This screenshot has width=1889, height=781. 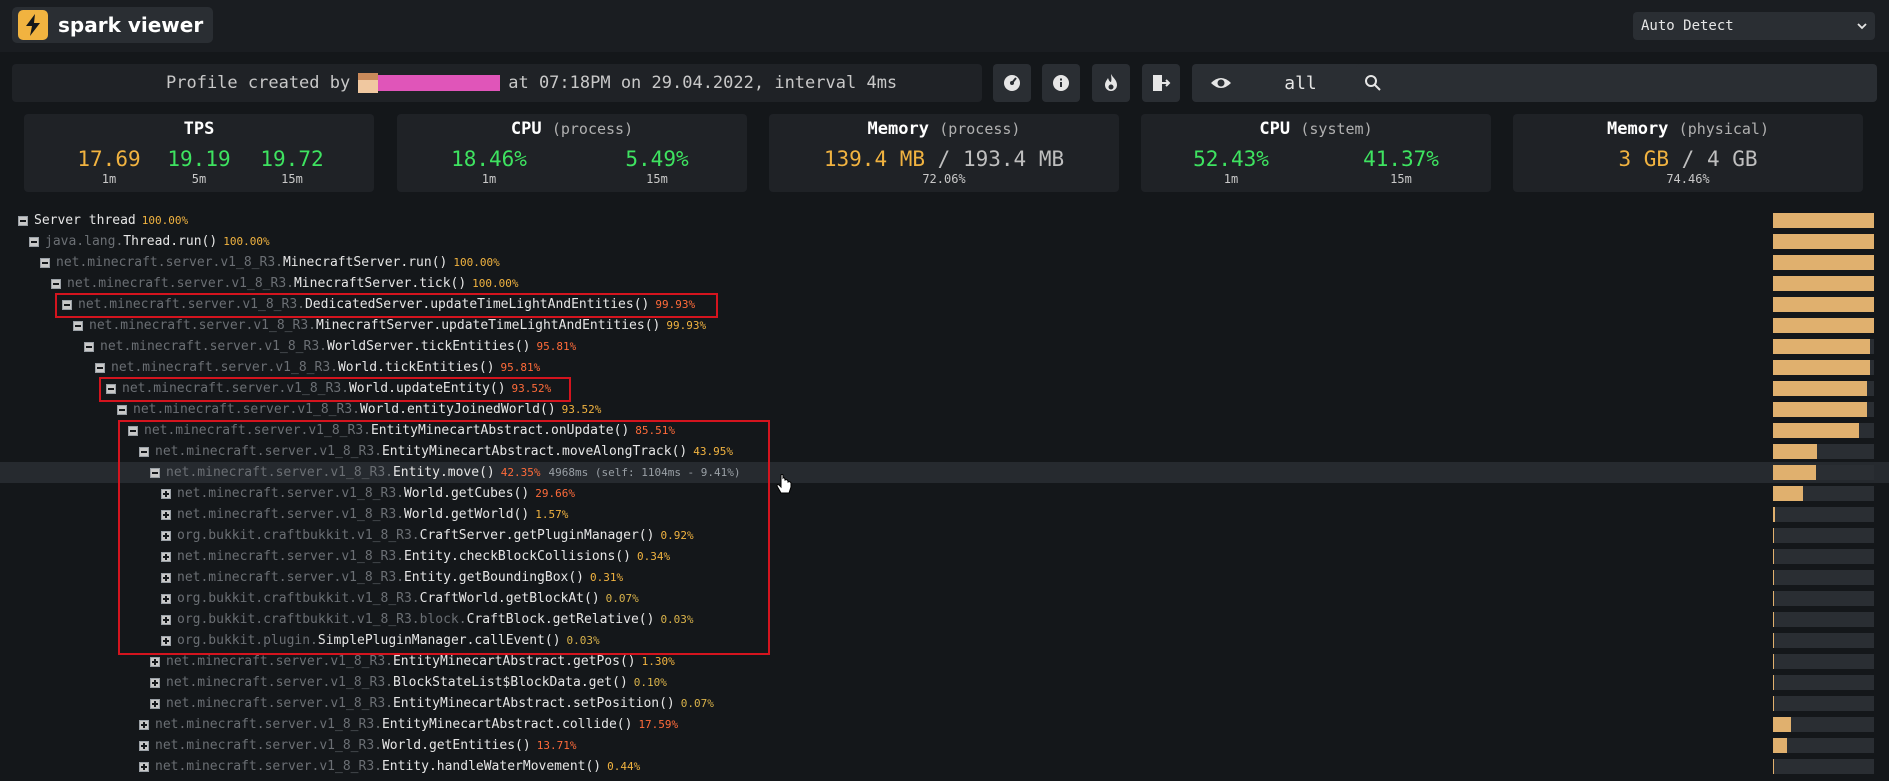 I want to click on method-name: EntityMinecartAbstract.collide(), so click(x=507, y=724).